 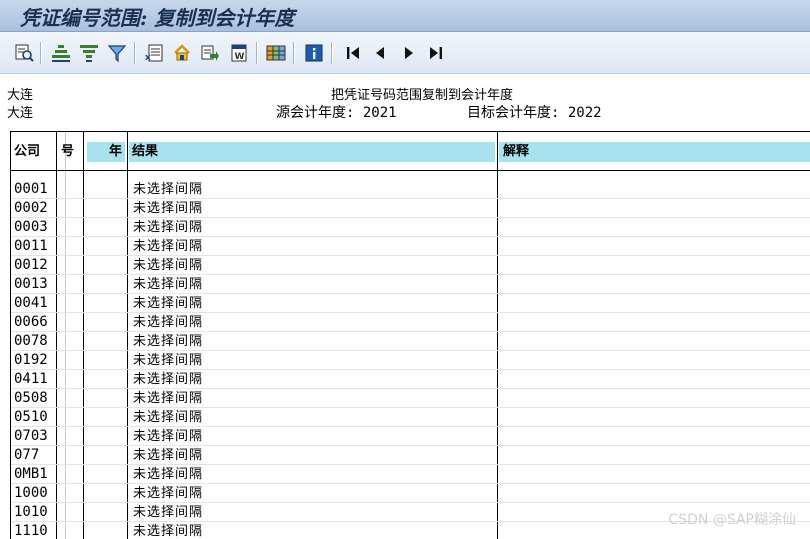 What do you see at coordinates (27, 152) in the screenshot?
I see `column-header-company: 公司` at bounding box center [27, 152].